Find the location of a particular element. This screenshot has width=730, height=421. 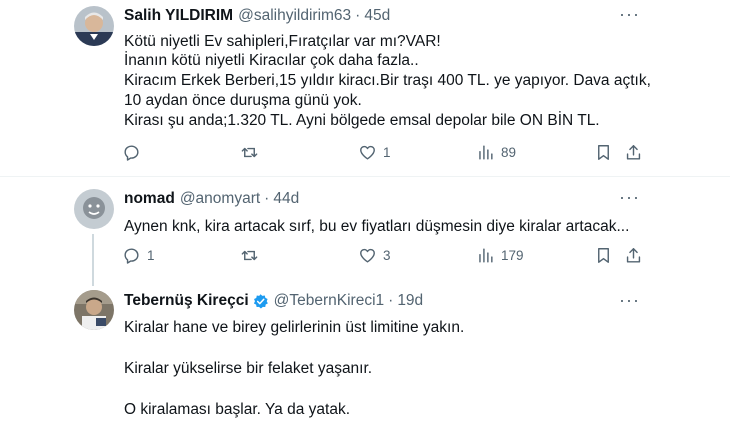

tweet-line: Kiralar yükselirse bir felaket yaşanır. is located at coordinates (248, 368).